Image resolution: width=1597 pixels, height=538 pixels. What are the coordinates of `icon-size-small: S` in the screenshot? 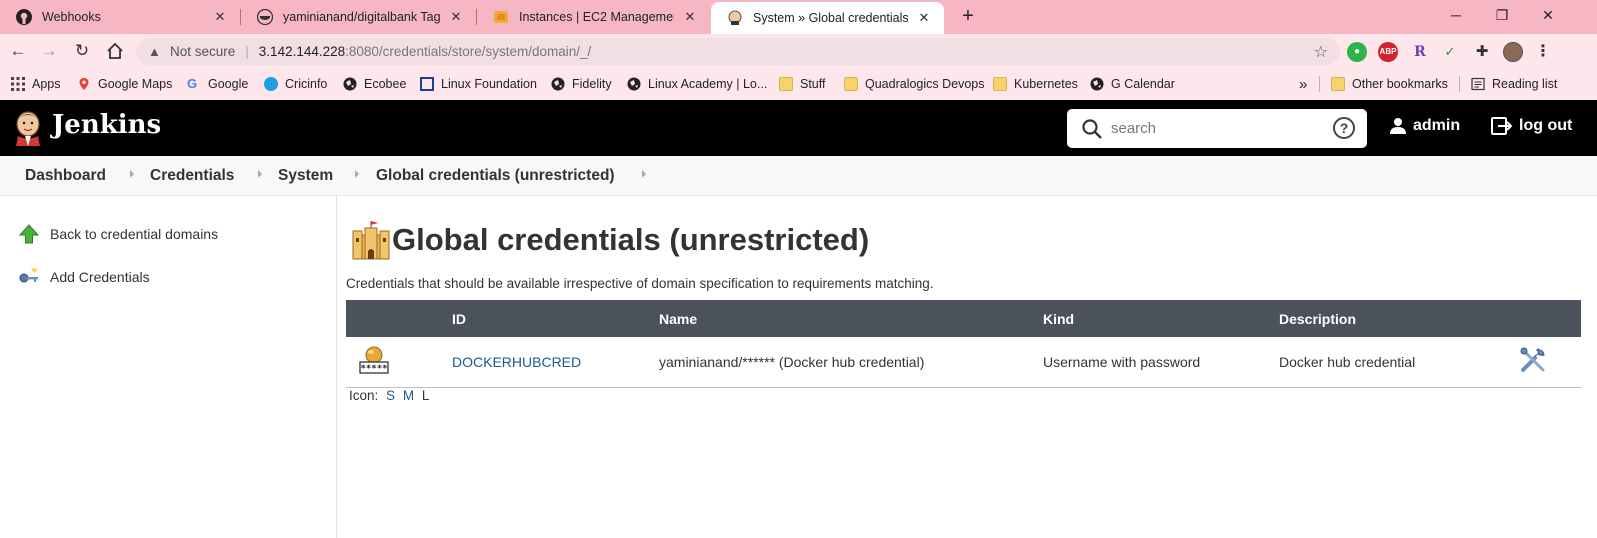 It's located at (390, 395).